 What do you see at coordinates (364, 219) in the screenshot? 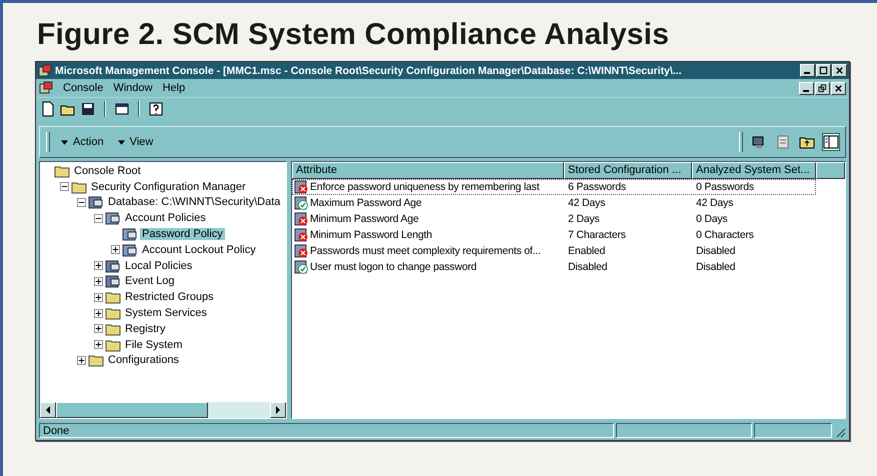
I see `table-cell: Minimum Password Age` at bounding box center [364, 219].